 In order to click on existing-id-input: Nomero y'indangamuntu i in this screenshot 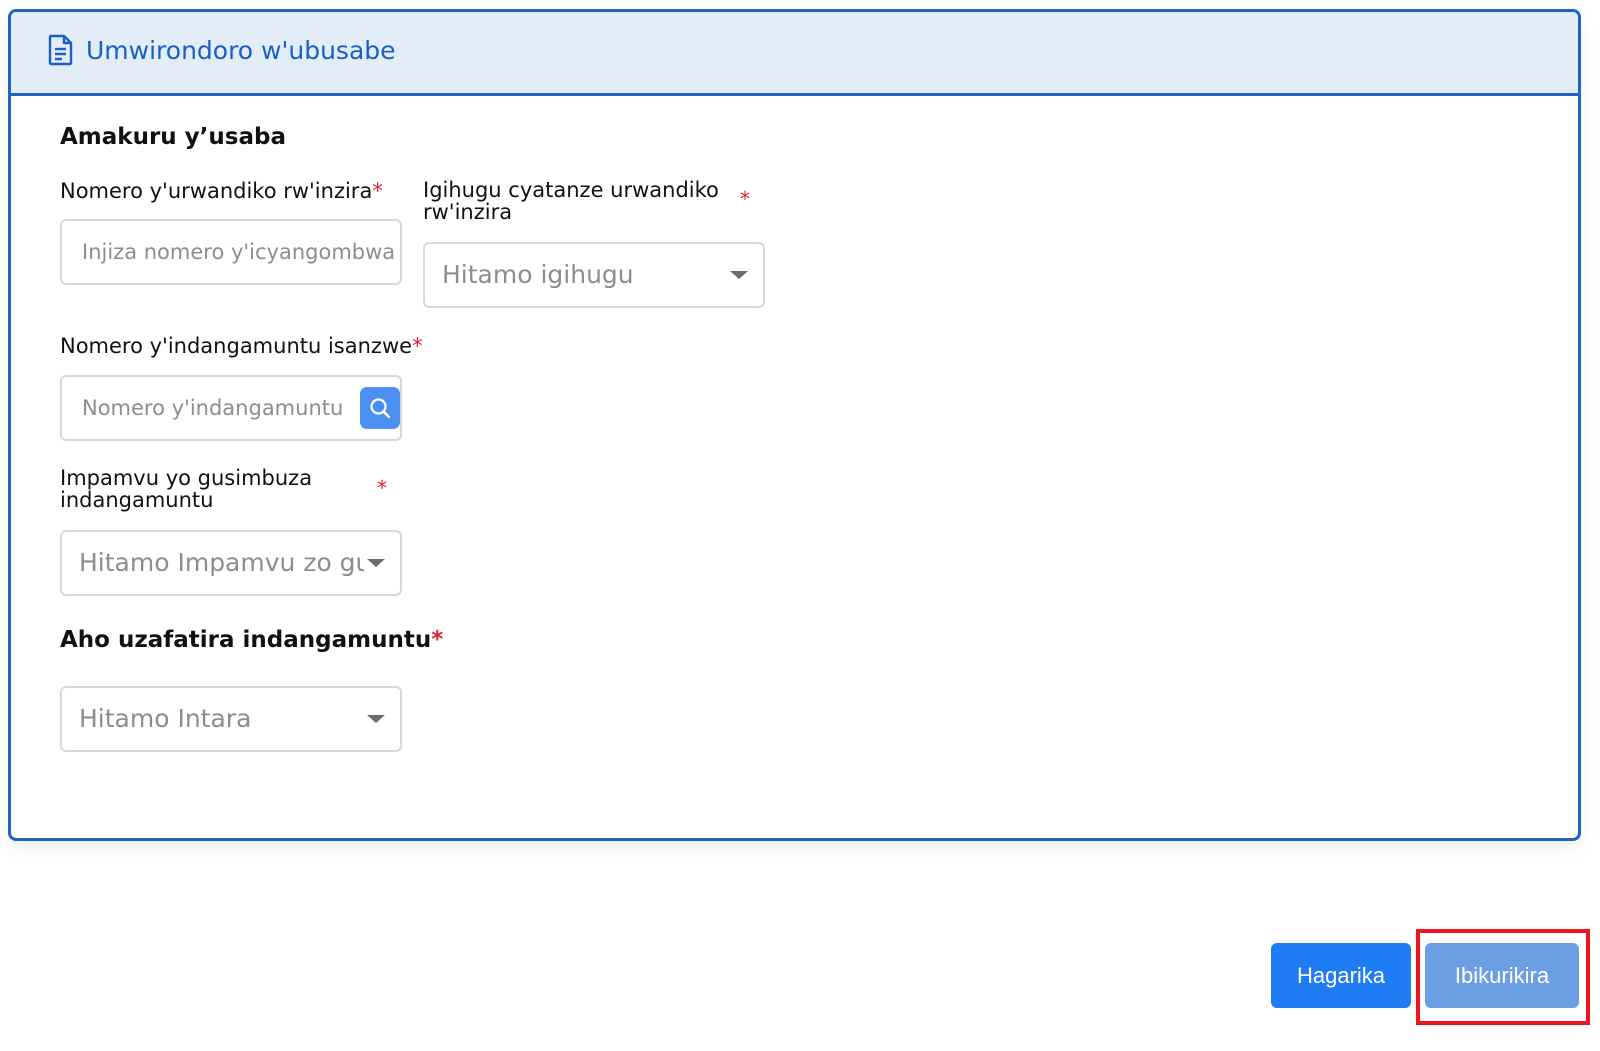, I will do `click(231, 408)`.